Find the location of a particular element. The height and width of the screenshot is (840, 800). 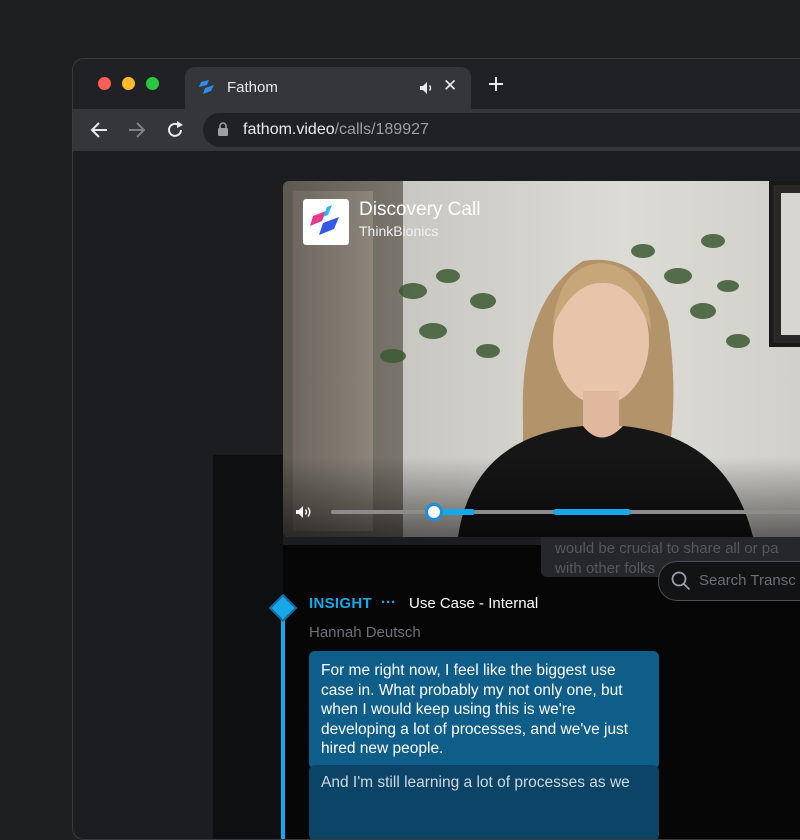

forward-icon is located at coordinates (137, 132).